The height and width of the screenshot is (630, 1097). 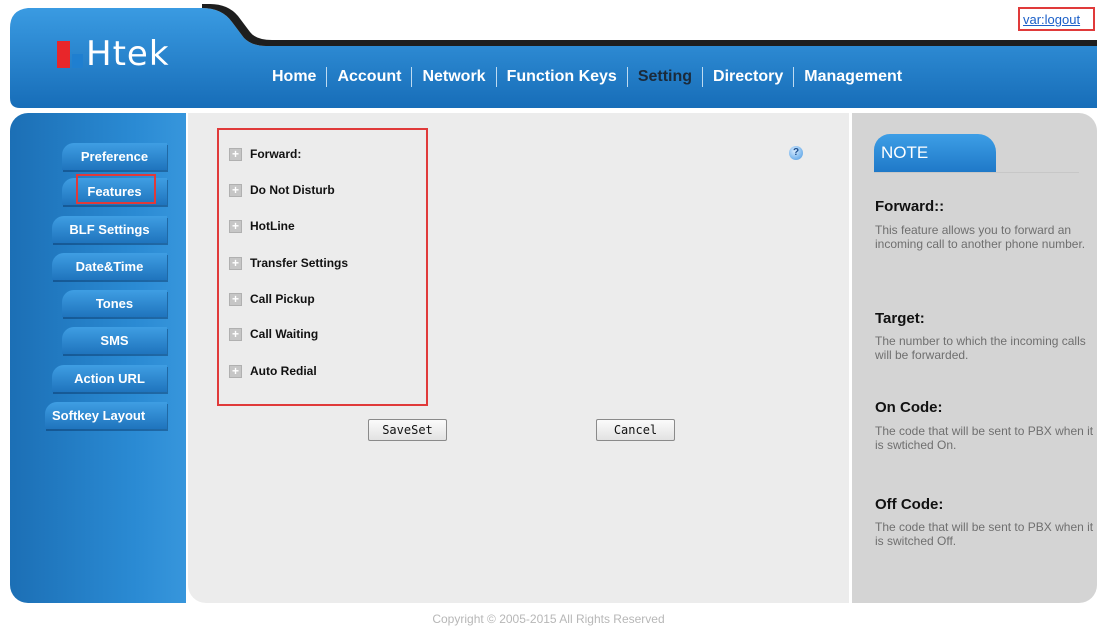 What do you see at coordinates (116, 189) in the screenshot?
I see `selected-highlight` at bounding box center [116, 189].